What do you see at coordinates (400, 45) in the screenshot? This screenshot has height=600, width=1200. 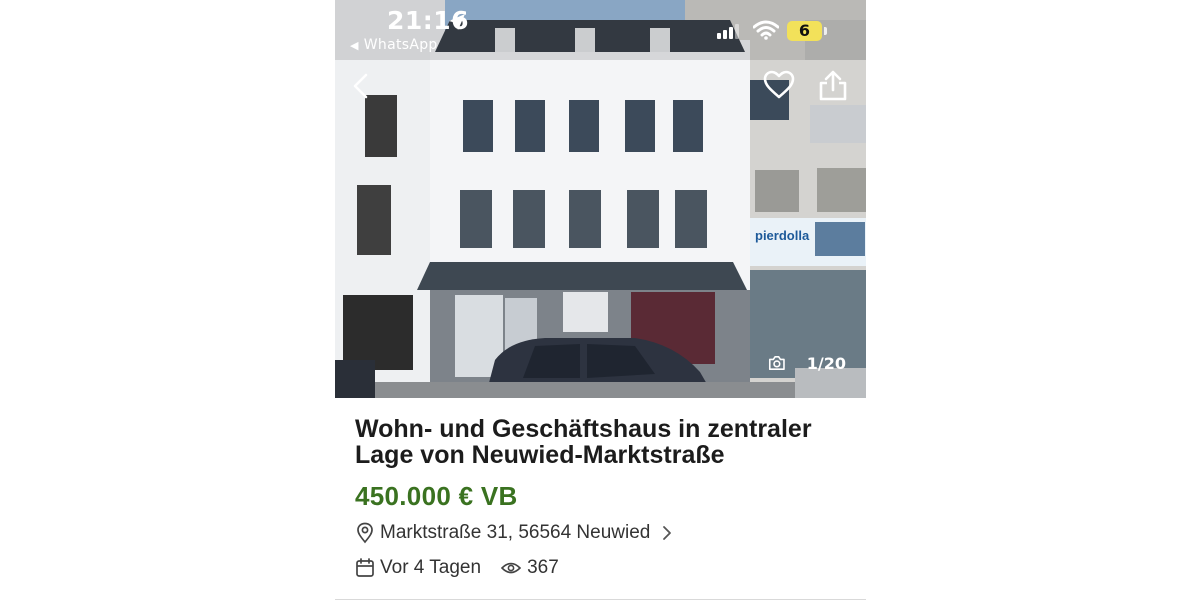 I see `back-app-label: WhatsApp` at bounding box center [400, 45].